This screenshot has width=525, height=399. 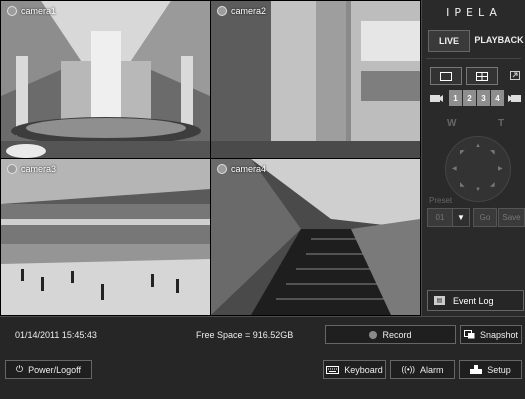 I want to click on channel-button-4: 4, so click(x=497, y=98).